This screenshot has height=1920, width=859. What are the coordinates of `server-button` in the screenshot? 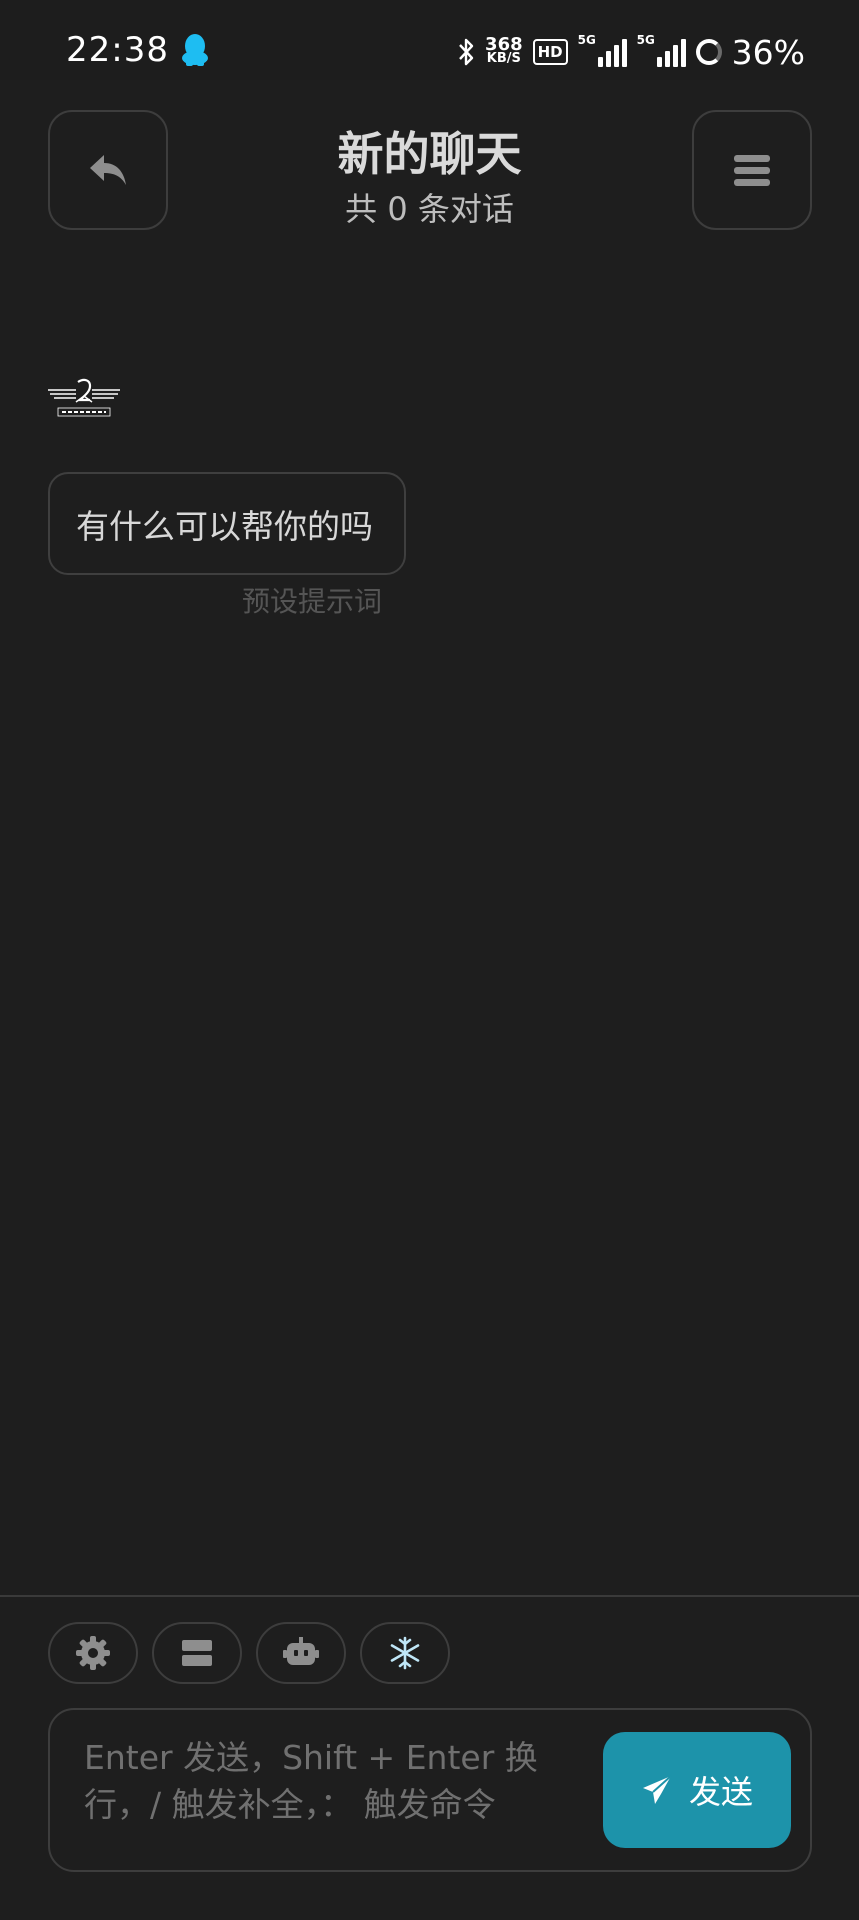 It's located at (197, 1653).